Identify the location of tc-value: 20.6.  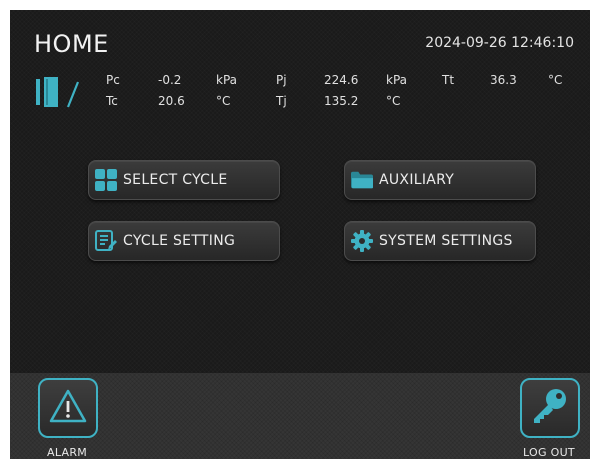
(171, 101).